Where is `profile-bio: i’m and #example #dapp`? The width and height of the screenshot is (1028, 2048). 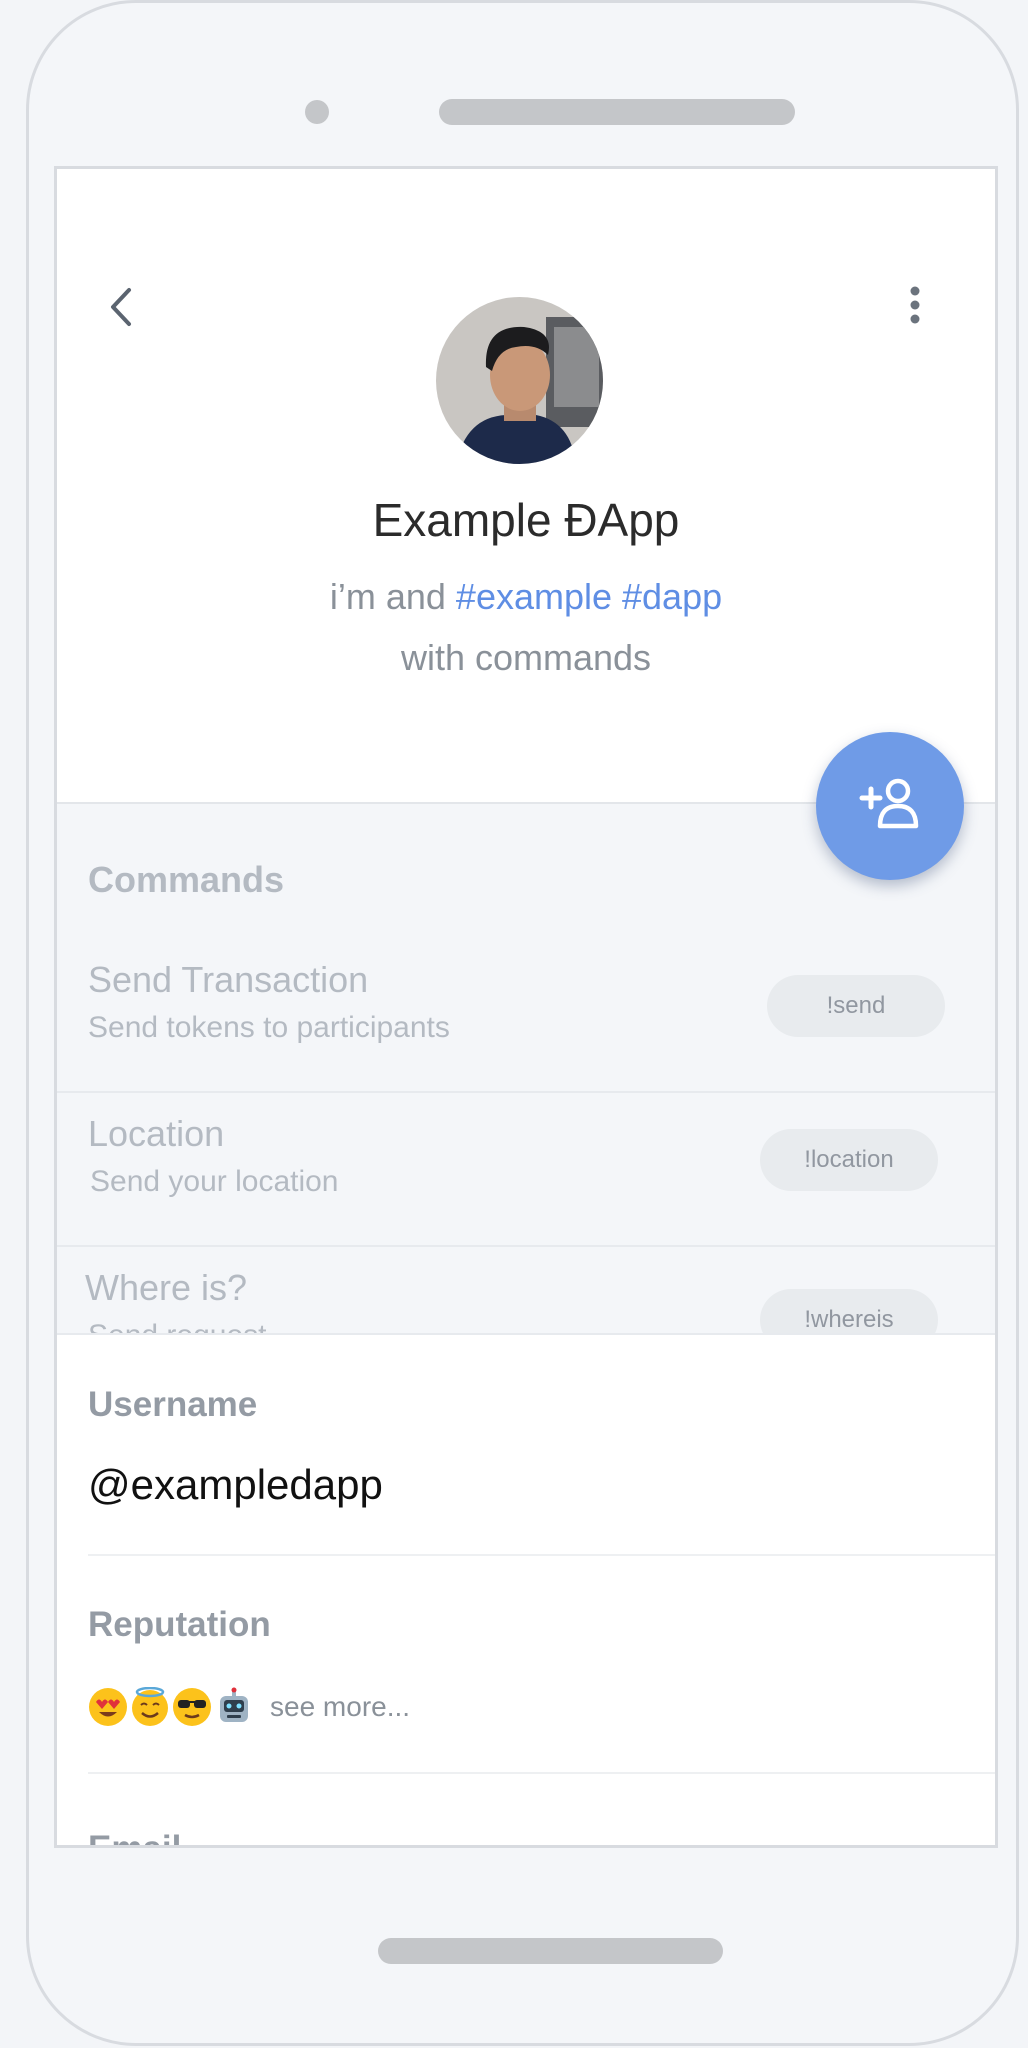 profile-bio: i’m and #example #dapp is located at coordinates (526, 597).